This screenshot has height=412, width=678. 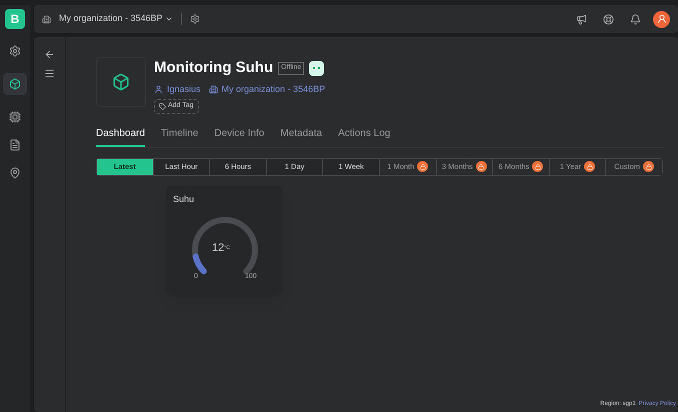 What do you see at coordinates (239, 136) in the screenshot?
I see `tab: Device Info` at bounding box center [239, 136].